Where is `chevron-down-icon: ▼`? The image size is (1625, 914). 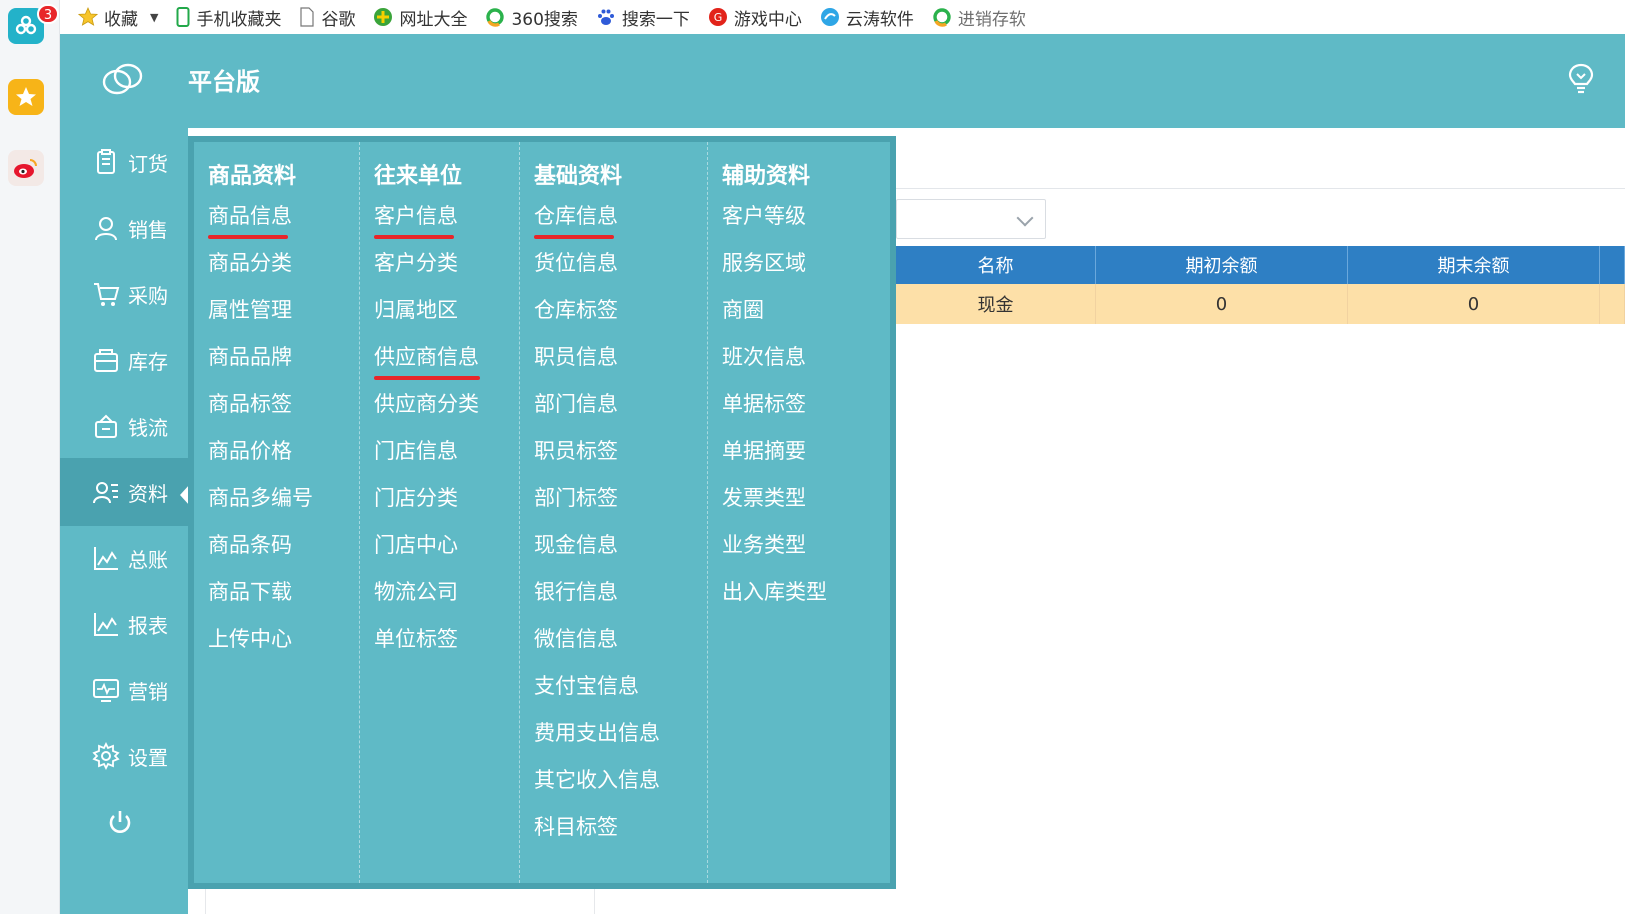
chevron-down-icon: ▼ is located at coordinates (154, 17).